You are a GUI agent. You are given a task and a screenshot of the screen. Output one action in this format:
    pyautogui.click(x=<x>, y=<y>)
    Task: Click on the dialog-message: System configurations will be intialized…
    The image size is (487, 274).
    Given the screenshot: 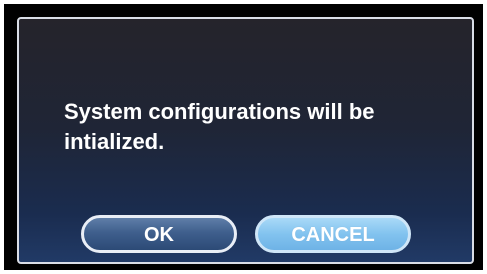 What is the action you would take?
    pyautogui.click(x=219, y=126)
    